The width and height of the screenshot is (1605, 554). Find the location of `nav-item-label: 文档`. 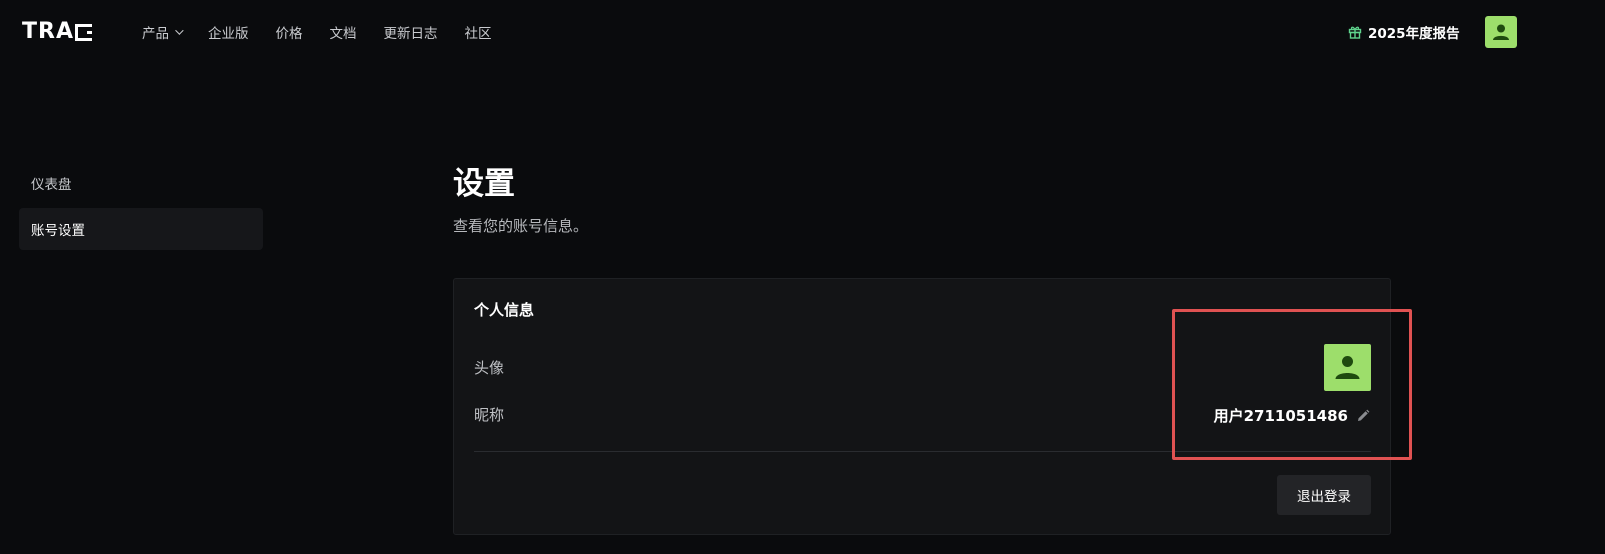

nav-item-label: 文档 is located at coordinates (343, 34).